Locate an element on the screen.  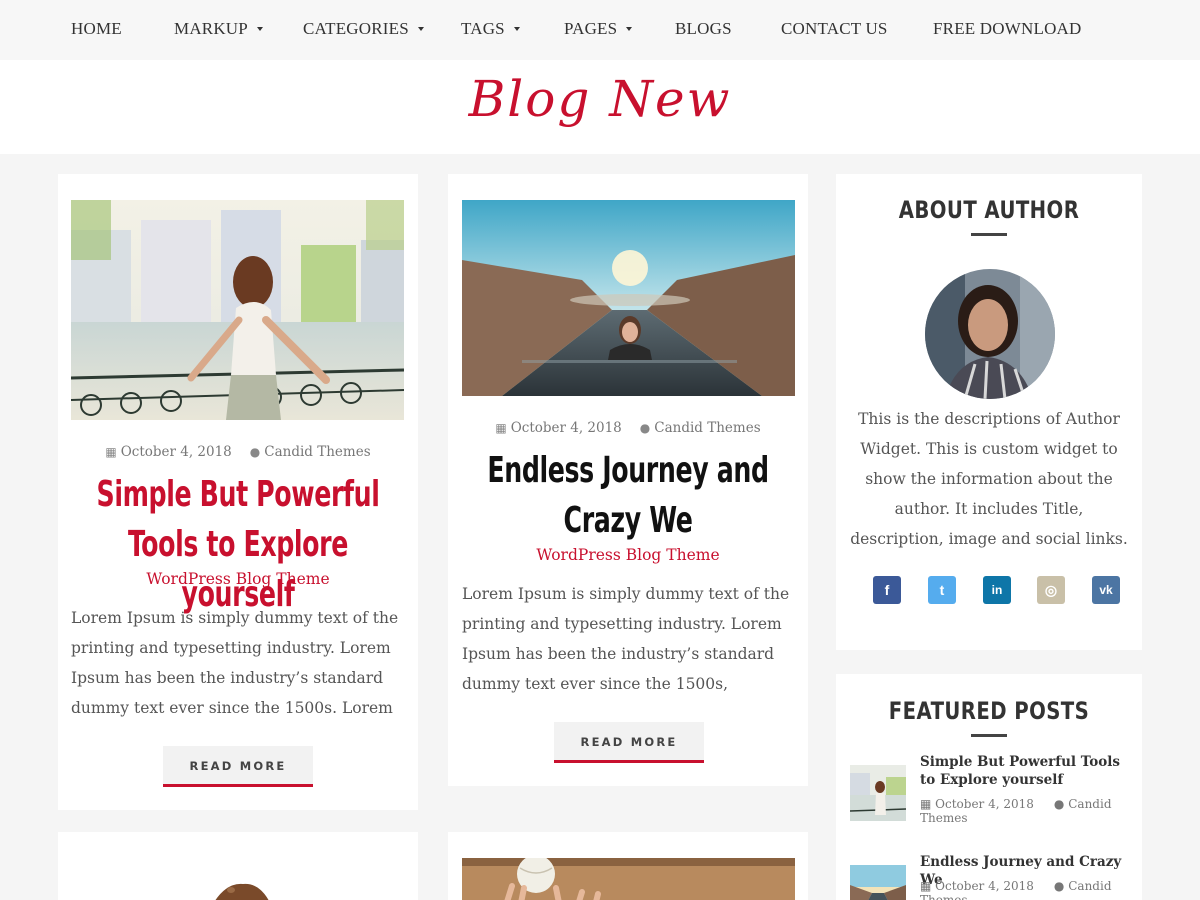
post-thumbnail-volleyball is located at coordinates (628, 879).